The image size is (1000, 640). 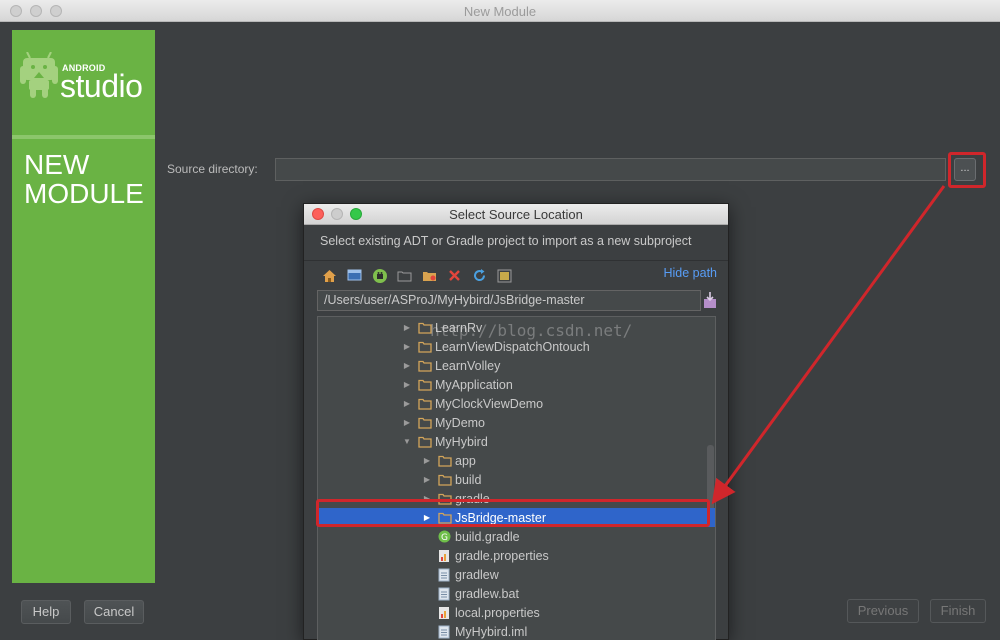 I want to click on android-project-icon, so click(x=379, y=275).